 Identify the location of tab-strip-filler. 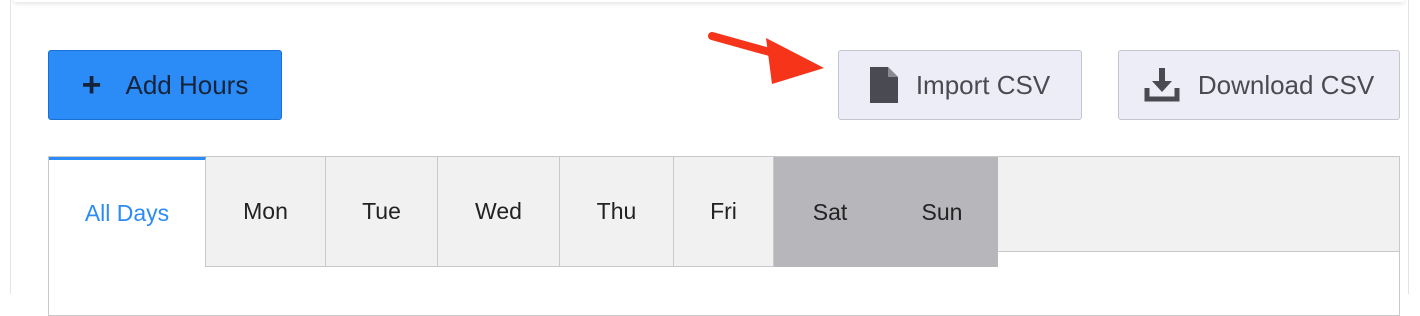
(1198, 204).